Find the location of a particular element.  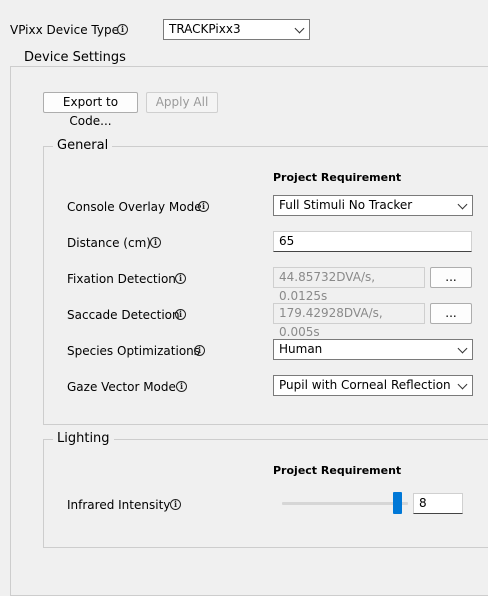

console-overlay-mode-value: Full Stimuli No Tracker is located at coordinates (346, 205).